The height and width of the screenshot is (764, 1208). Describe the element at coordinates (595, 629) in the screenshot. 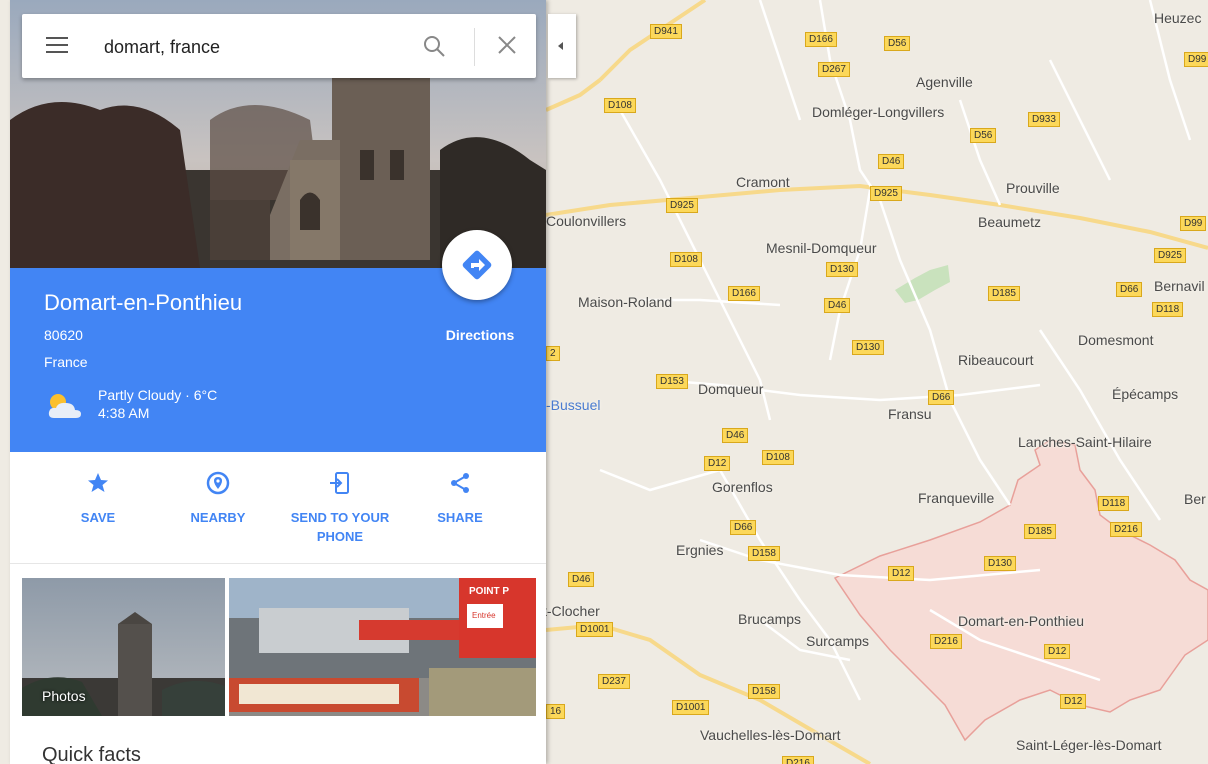

I see `road-shield: D1001` at that location.